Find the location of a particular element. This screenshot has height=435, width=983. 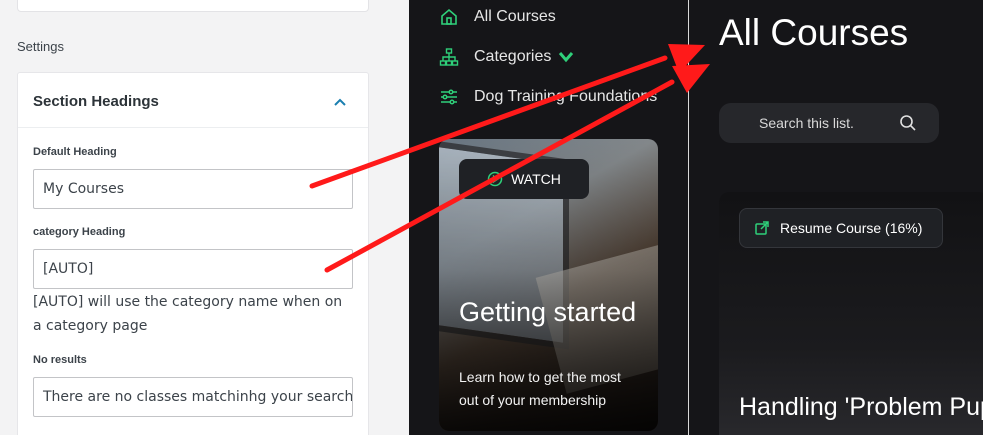

play-icon is located at coordinates (495, 179).